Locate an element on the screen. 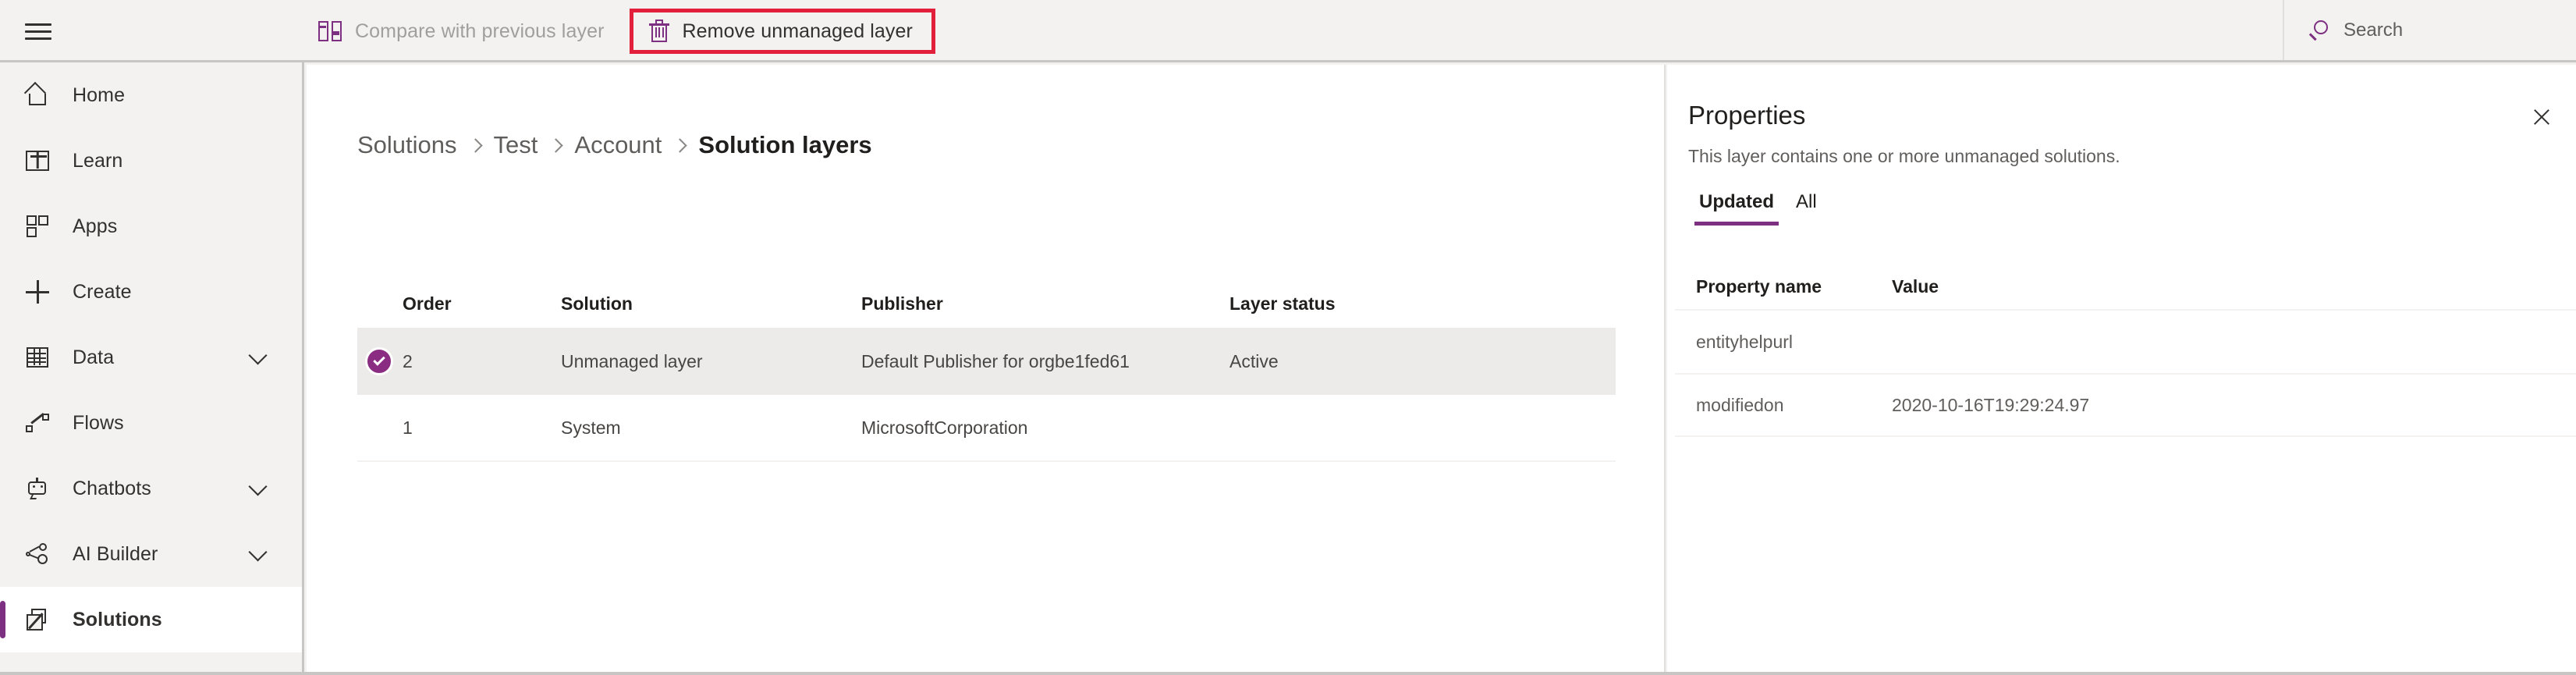 This screenshot has height=675, width=2576. sidebar-item-learn: Learn is located at coordinates (151, 161).